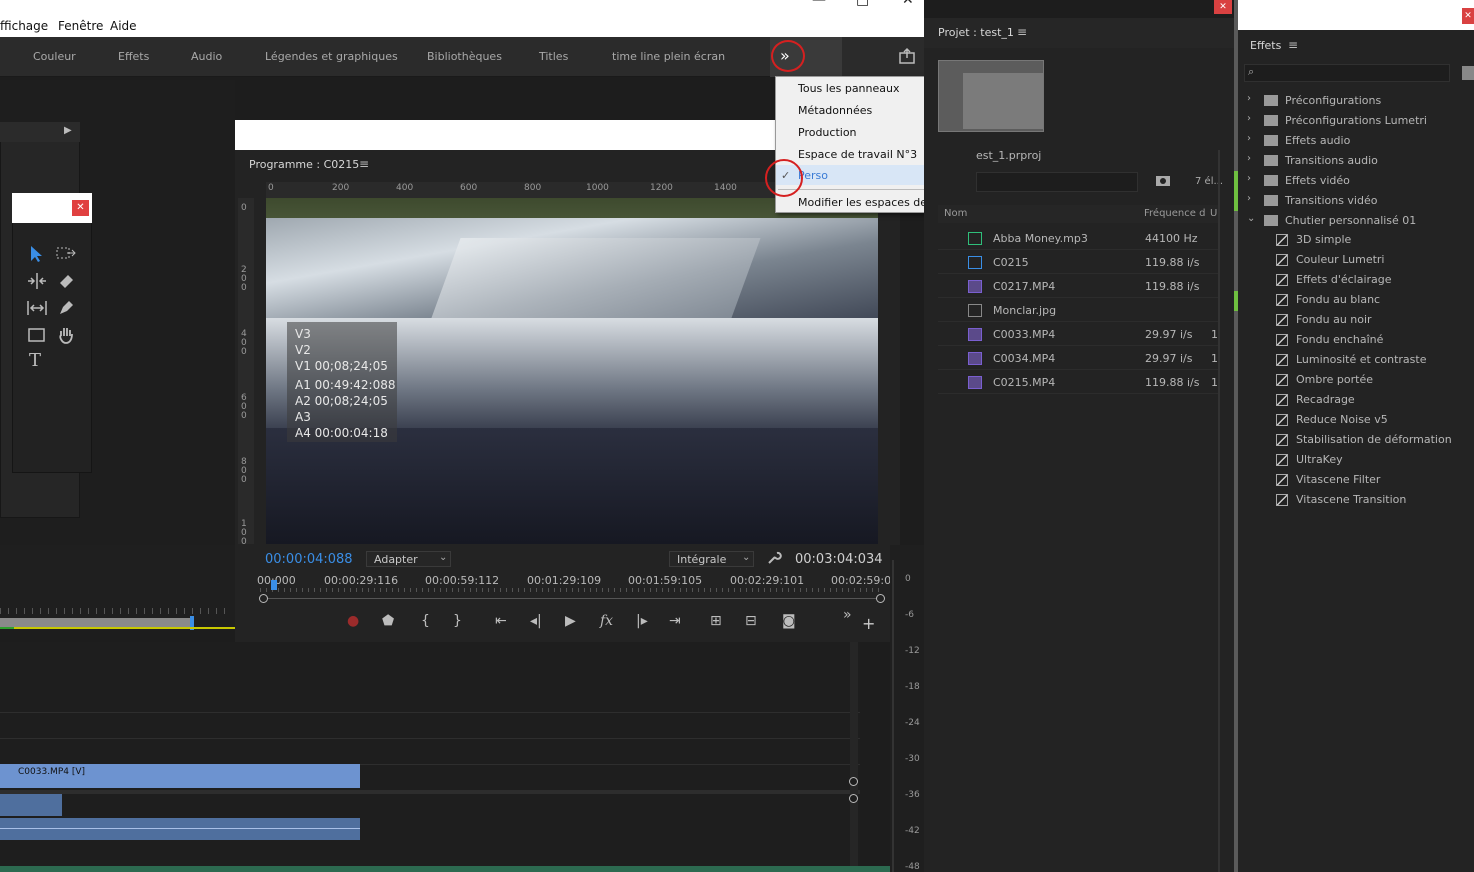 The width and height of the screenshot is (1474, 872). What do you see at coordinates (309, 559) in the screenshot?
I see `current-timecode: 00:00:04:088` at bounding box center [309, 559].